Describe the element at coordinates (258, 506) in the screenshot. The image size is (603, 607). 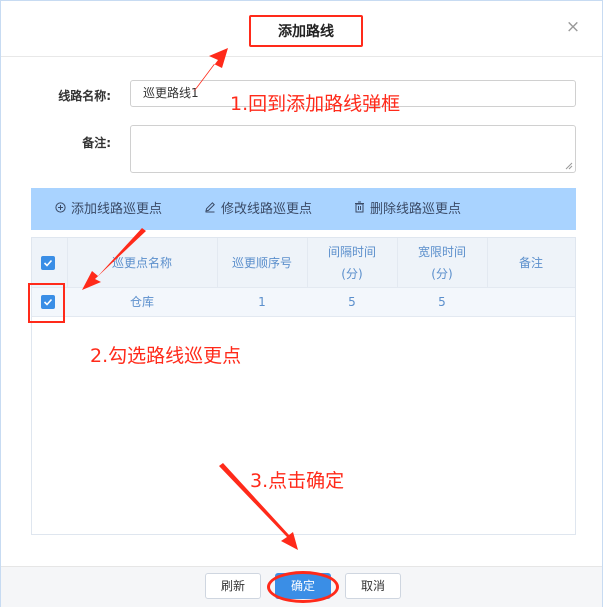
I see `arrow-to-ok-icon` at that location.